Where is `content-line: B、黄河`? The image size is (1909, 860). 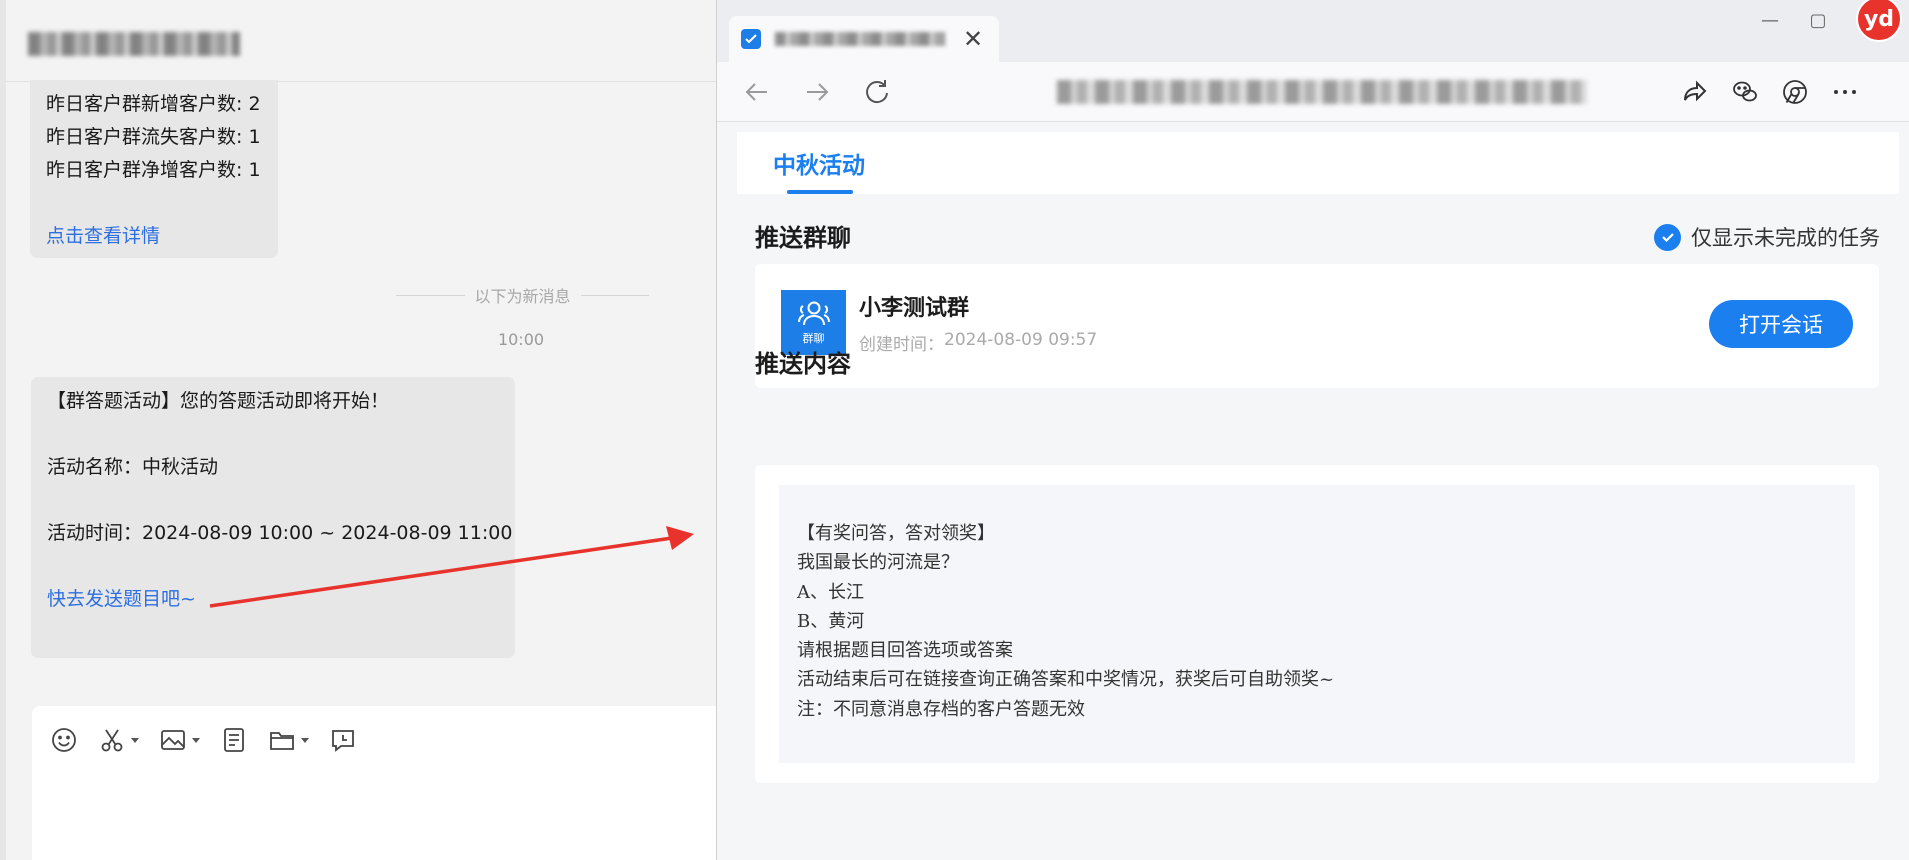 content-line: B、黄河 is located at coordinates (831, 621).